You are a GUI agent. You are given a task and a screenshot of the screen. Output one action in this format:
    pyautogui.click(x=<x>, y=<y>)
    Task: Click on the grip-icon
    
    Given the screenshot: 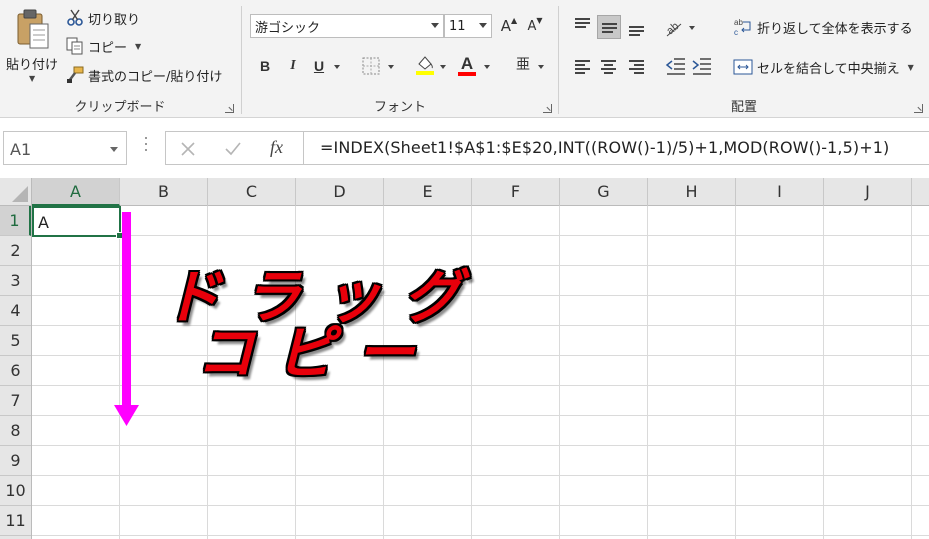 What is the action you would take?
    pyautogui.click(x=146, y=147)
    